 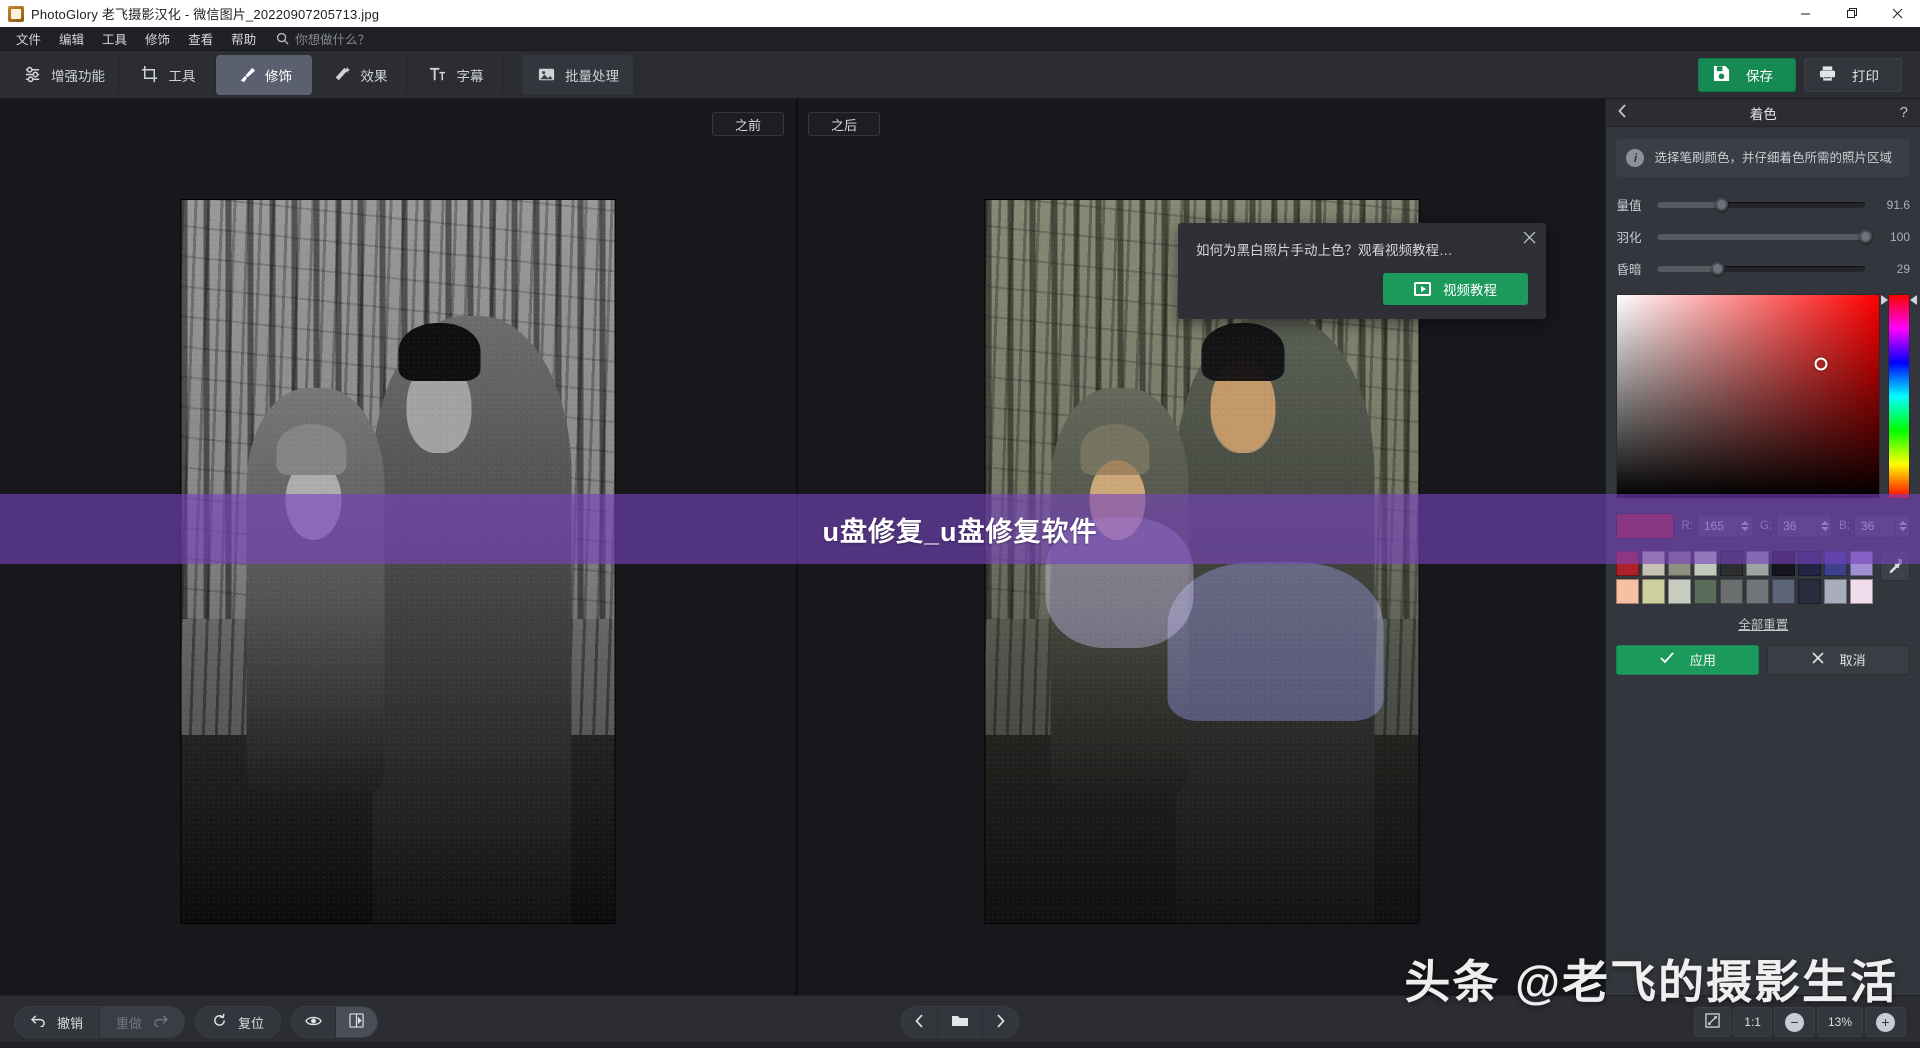 I want to click on split-compare-icon, so click(x=356, y=1022).